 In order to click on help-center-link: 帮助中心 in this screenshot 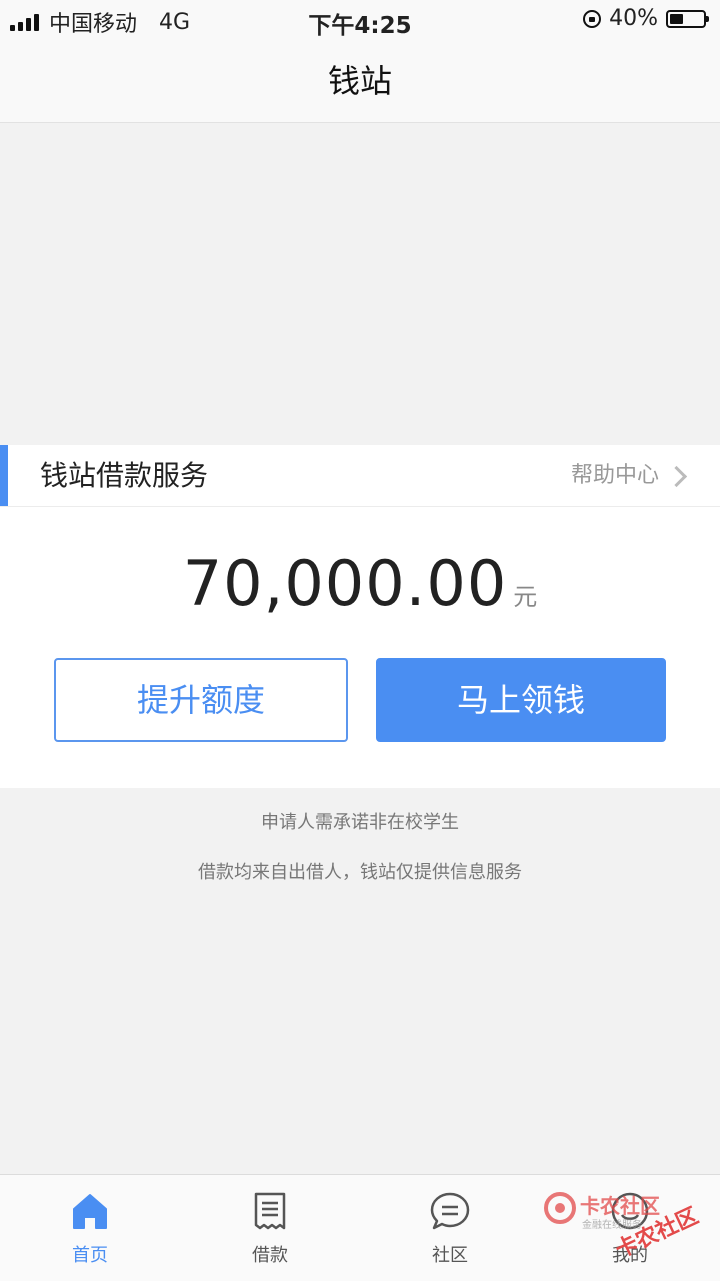, I will do `click(629, 475)`.